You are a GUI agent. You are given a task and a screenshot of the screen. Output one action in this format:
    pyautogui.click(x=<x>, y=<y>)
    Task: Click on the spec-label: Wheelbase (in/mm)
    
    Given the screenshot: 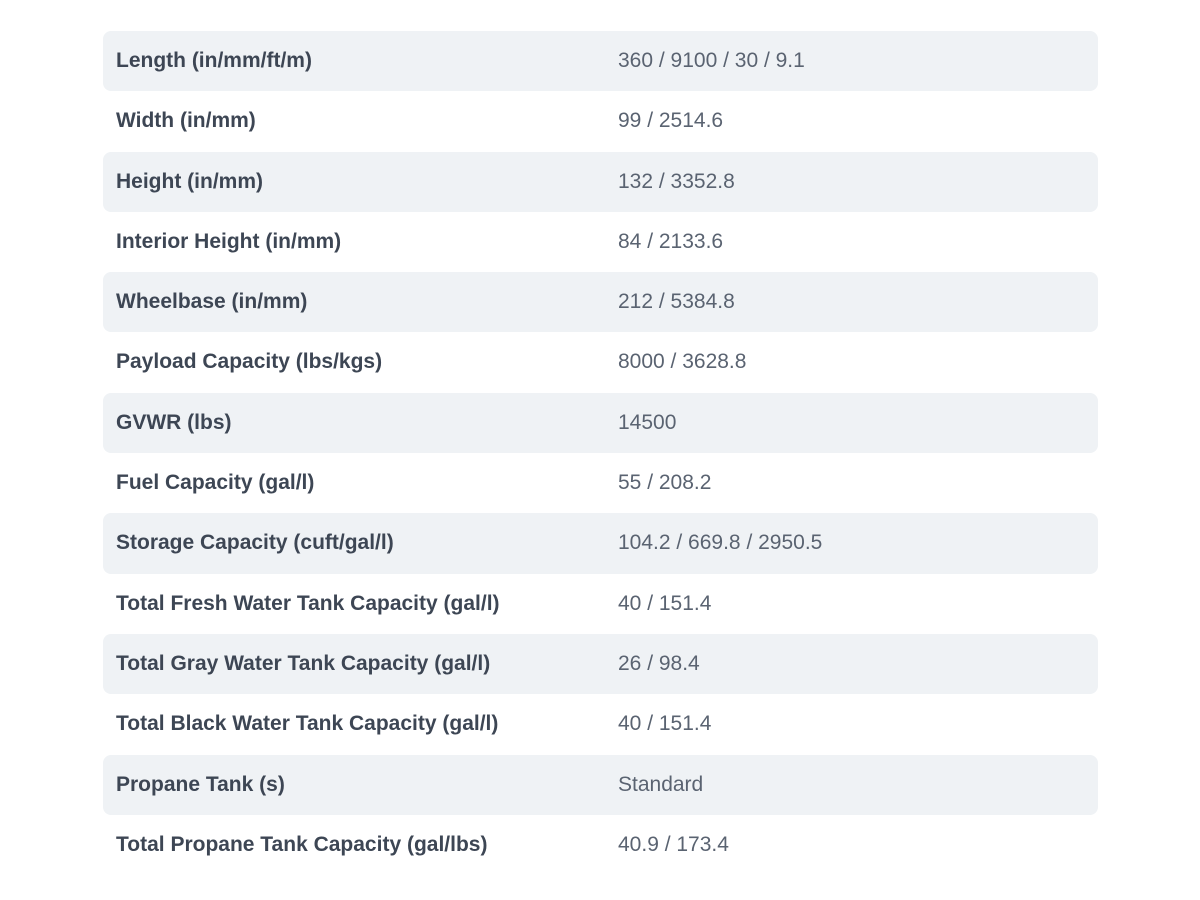 What is the action you would take?
    pyautogui.click(x=212, y=302)
    